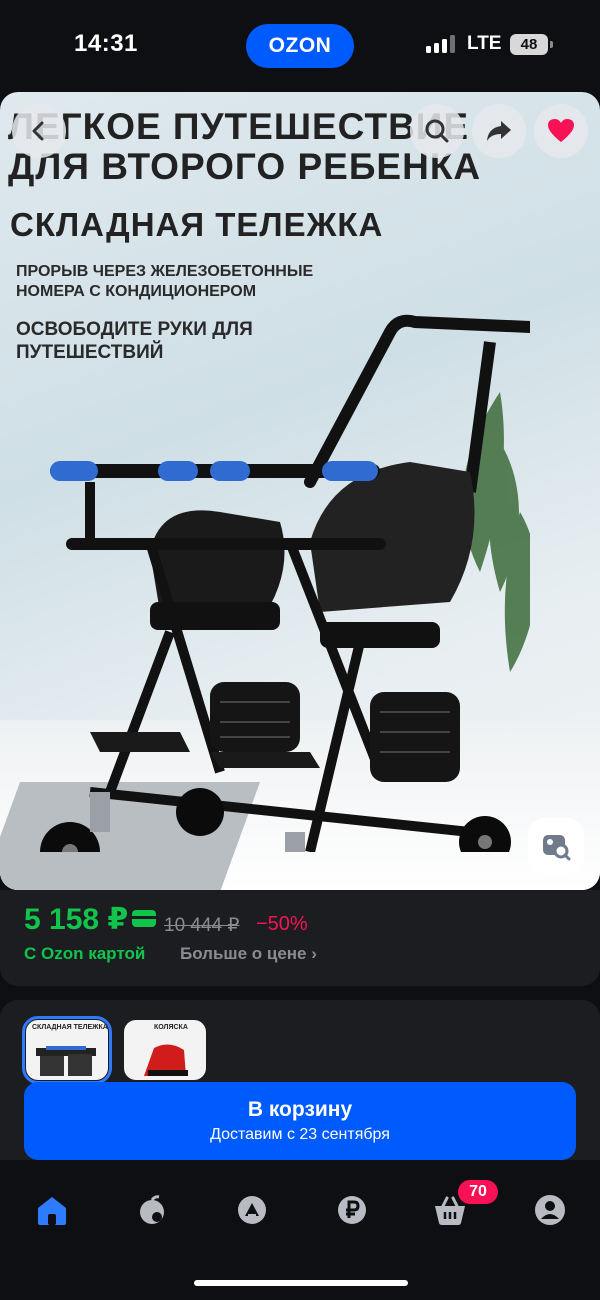 This screenshot has width=600, height=1300. I want to click on more-price-label: Больше о цене, so click(243, 953).